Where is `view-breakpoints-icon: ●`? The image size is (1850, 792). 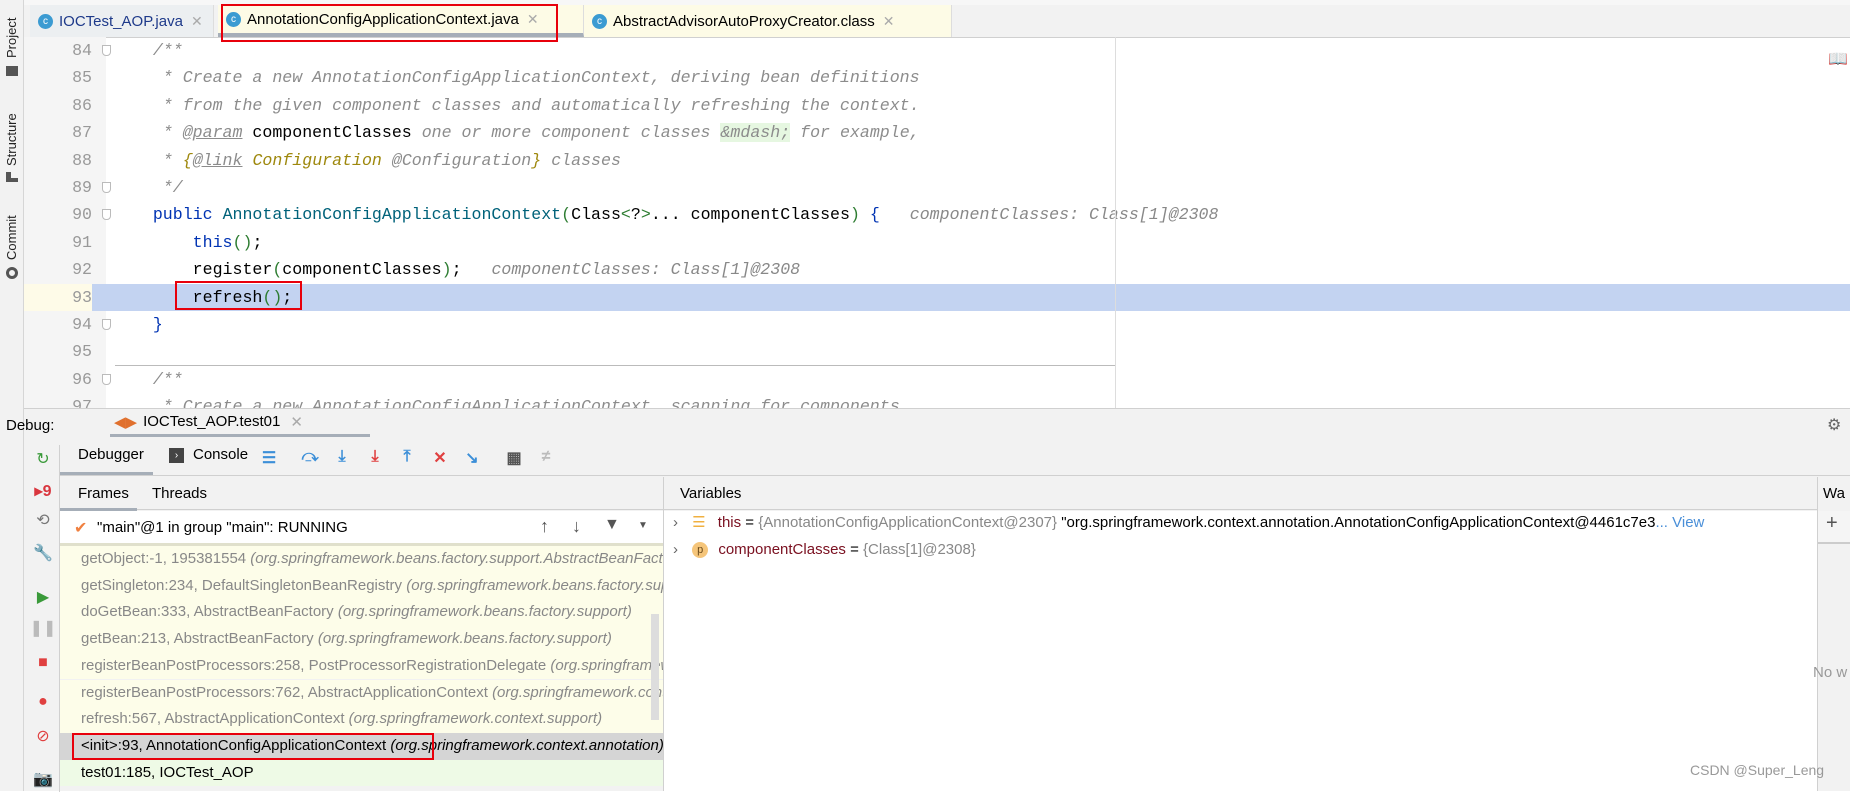 view-breakpoints-icon: ● is located at coordinates (43, 702).